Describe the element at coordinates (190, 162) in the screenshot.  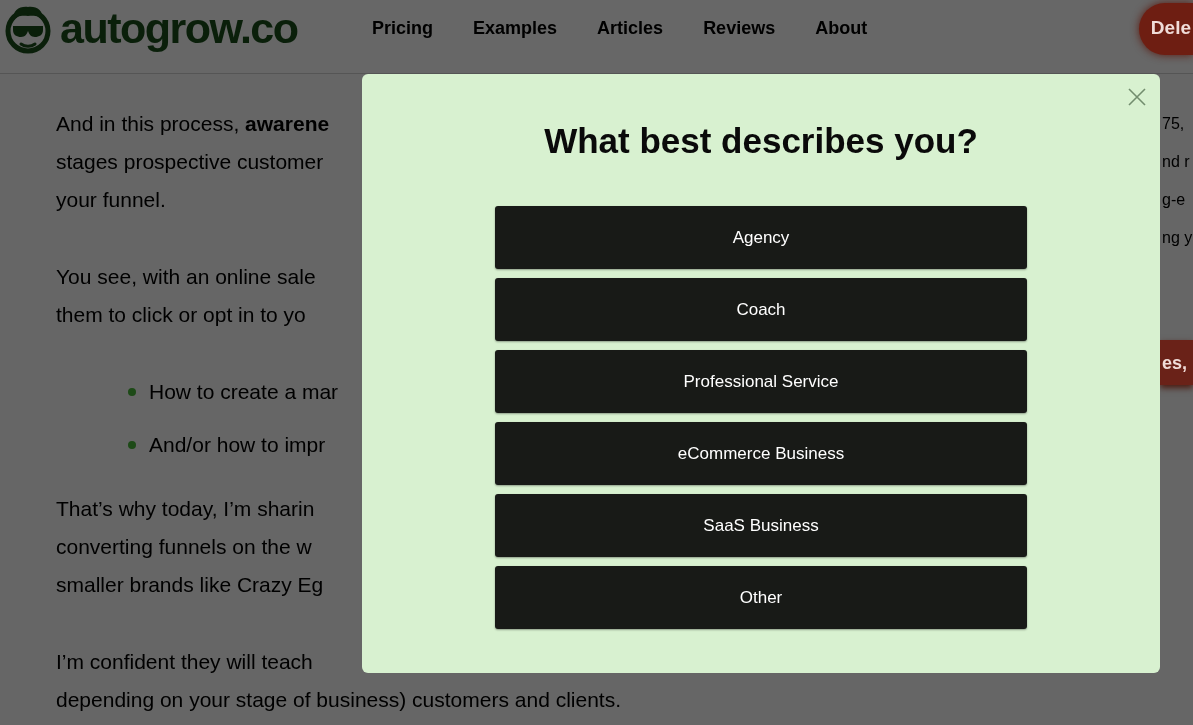
I see `paragraph-text: stages prospective customer` at that location.